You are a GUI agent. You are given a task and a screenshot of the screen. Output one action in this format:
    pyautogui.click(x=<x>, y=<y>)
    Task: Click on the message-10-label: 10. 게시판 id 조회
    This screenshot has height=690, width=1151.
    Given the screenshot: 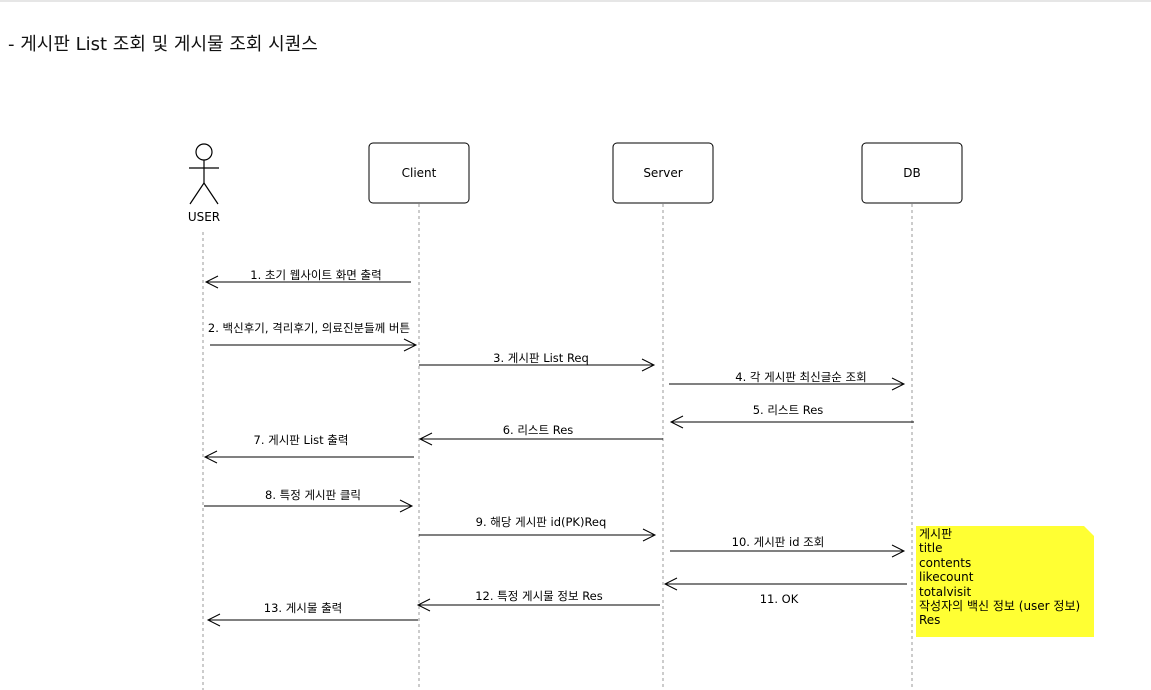 What is the action you would take?
    pyautogui.click(x=778, y=542)
    